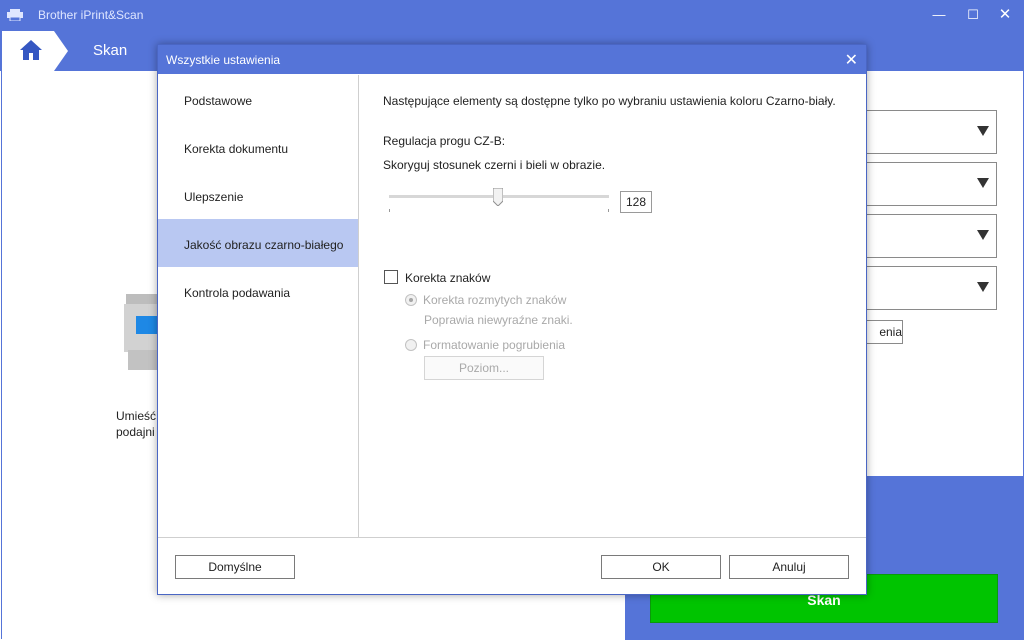  What do you see at coordinates (636, 202) in the screenshot?
I see `threshold-value-field: 128` at bounding box center [636, 202].